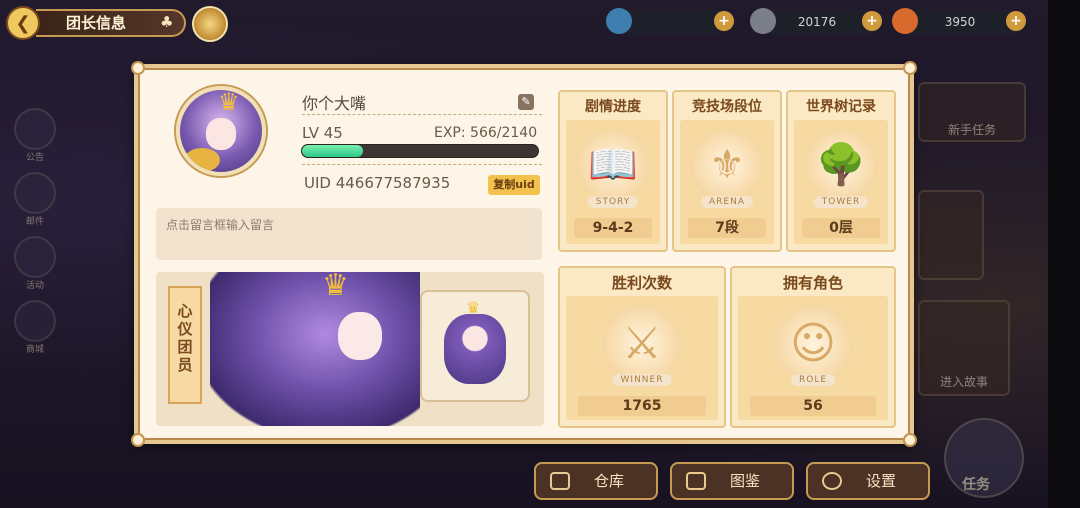 This screenshot has width=1080, height=508. I want to click on card-inner: 🌳 TOWER 0层, so click(841, 182).